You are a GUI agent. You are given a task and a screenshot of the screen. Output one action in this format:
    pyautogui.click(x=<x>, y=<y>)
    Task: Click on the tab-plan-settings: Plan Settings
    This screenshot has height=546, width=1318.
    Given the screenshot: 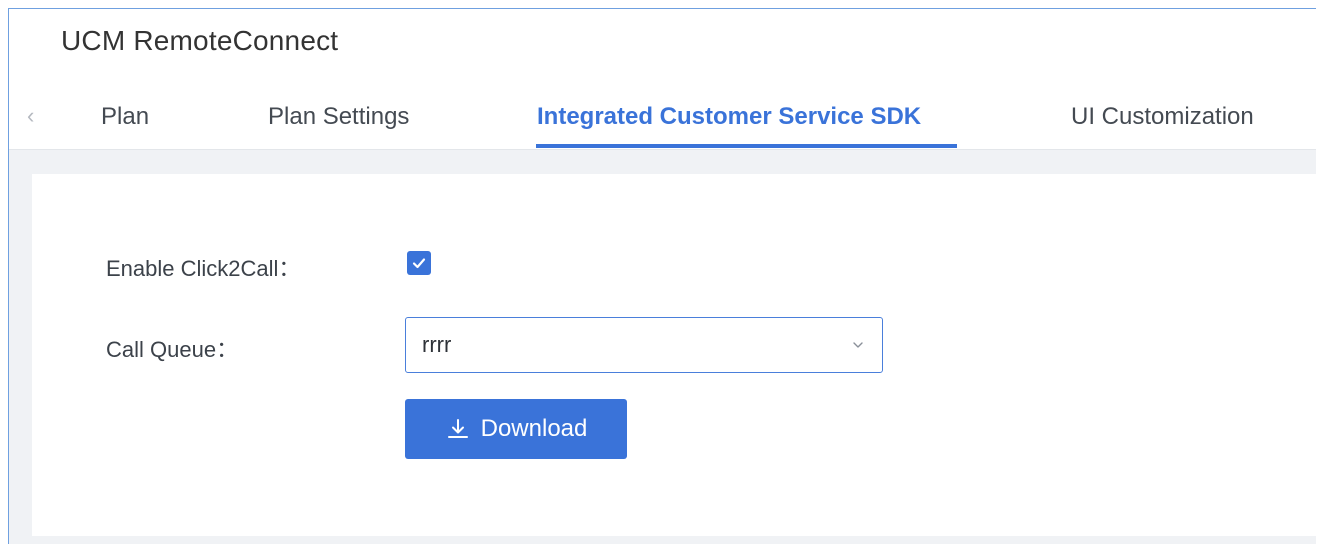 What is the action you would take?
    pyautogui.click(x=338, y=117)
    